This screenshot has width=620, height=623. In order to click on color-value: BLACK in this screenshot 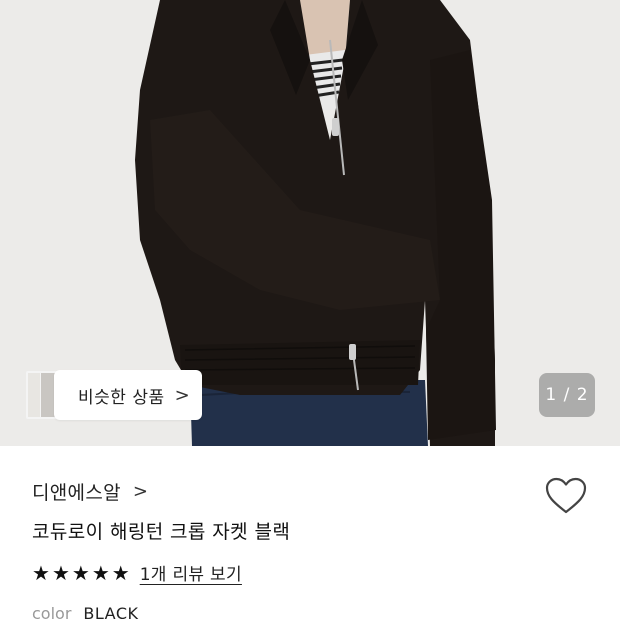, I will do `click(111, 613)`.